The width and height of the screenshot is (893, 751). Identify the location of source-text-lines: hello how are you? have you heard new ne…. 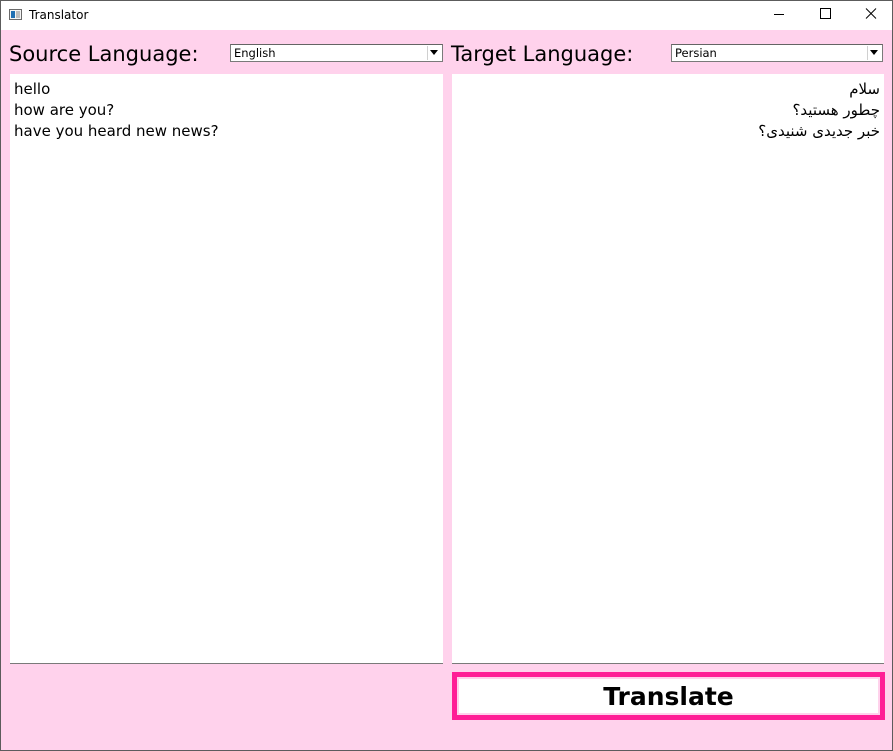
(116, 110).